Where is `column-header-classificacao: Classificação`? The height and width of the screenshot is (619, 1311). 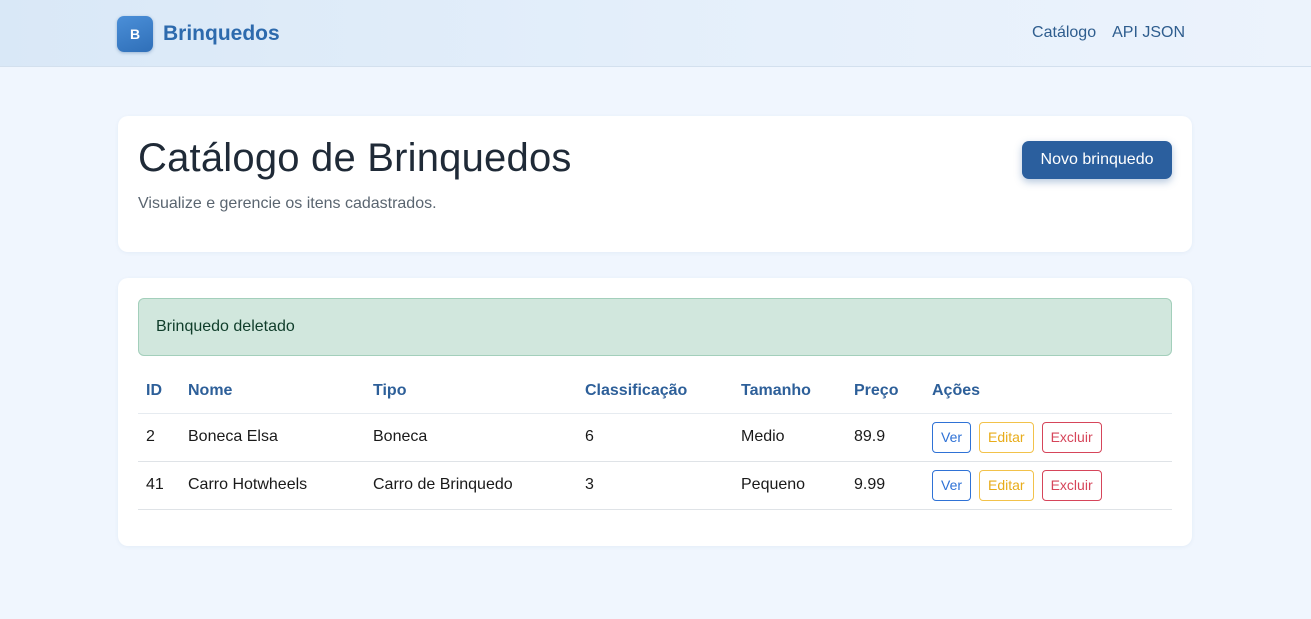 column-header-classificacao: Classificação is located at coordinates (655, 392).